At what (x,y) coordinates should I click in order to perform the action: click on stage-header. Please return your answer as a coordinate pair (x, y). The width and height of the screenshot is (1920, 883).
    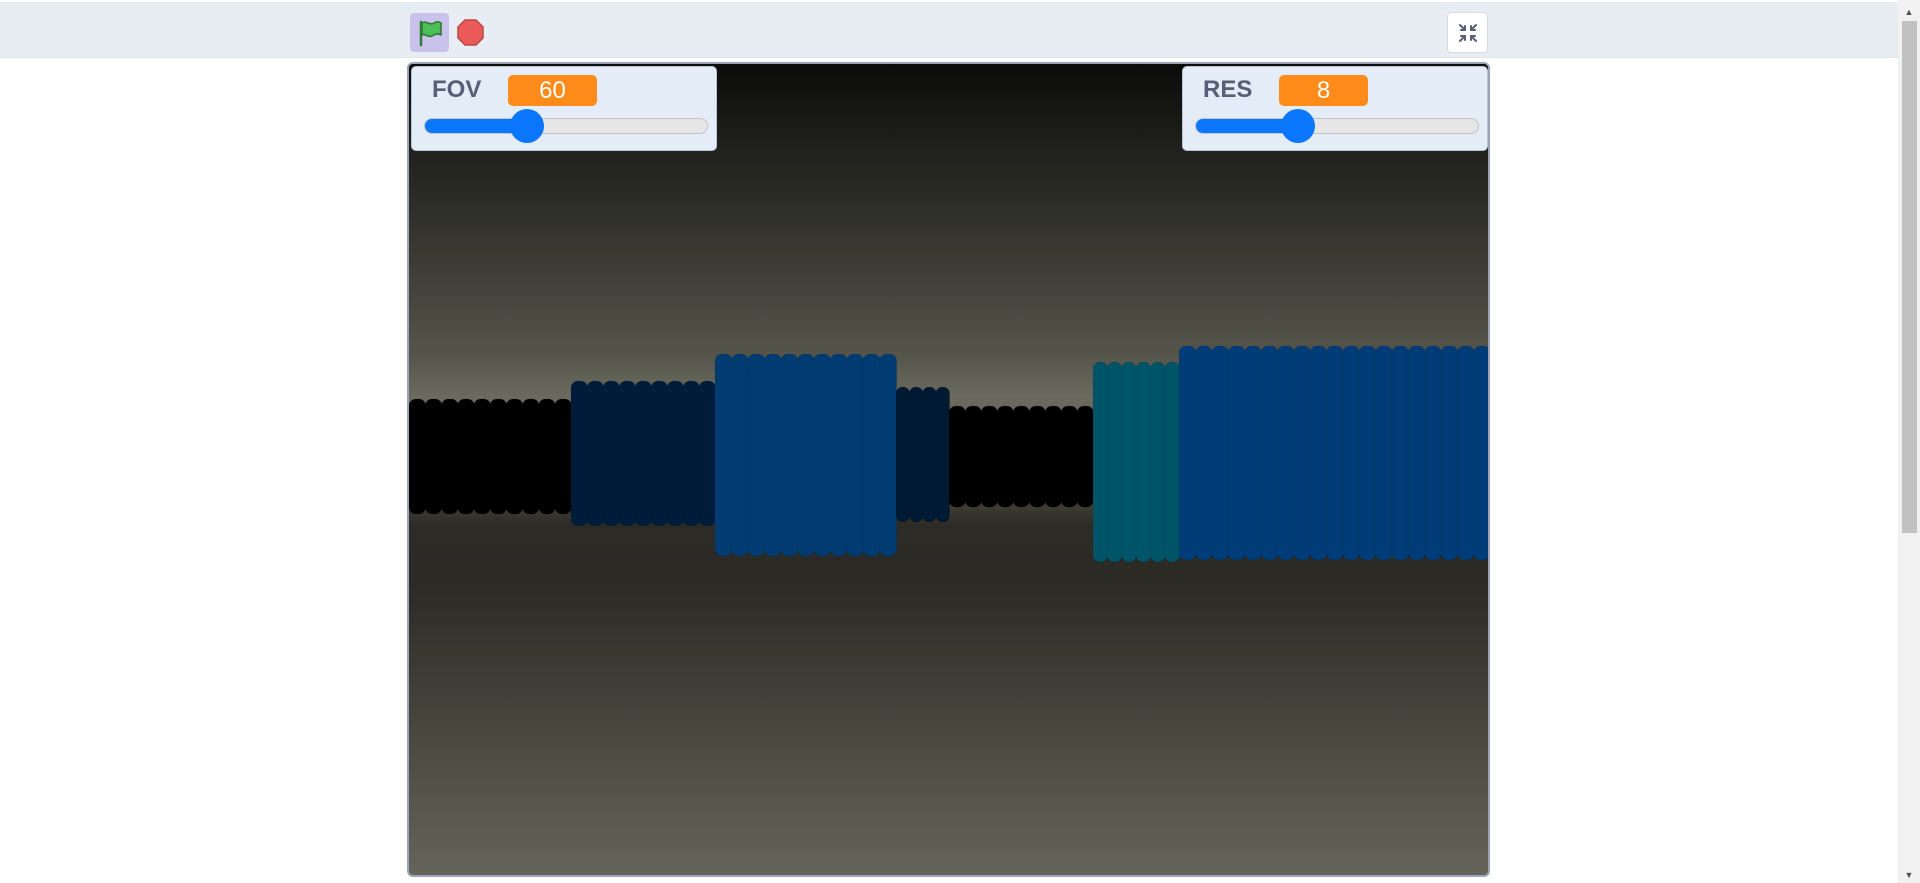
    Looking at the image, I should click on (949, 30).